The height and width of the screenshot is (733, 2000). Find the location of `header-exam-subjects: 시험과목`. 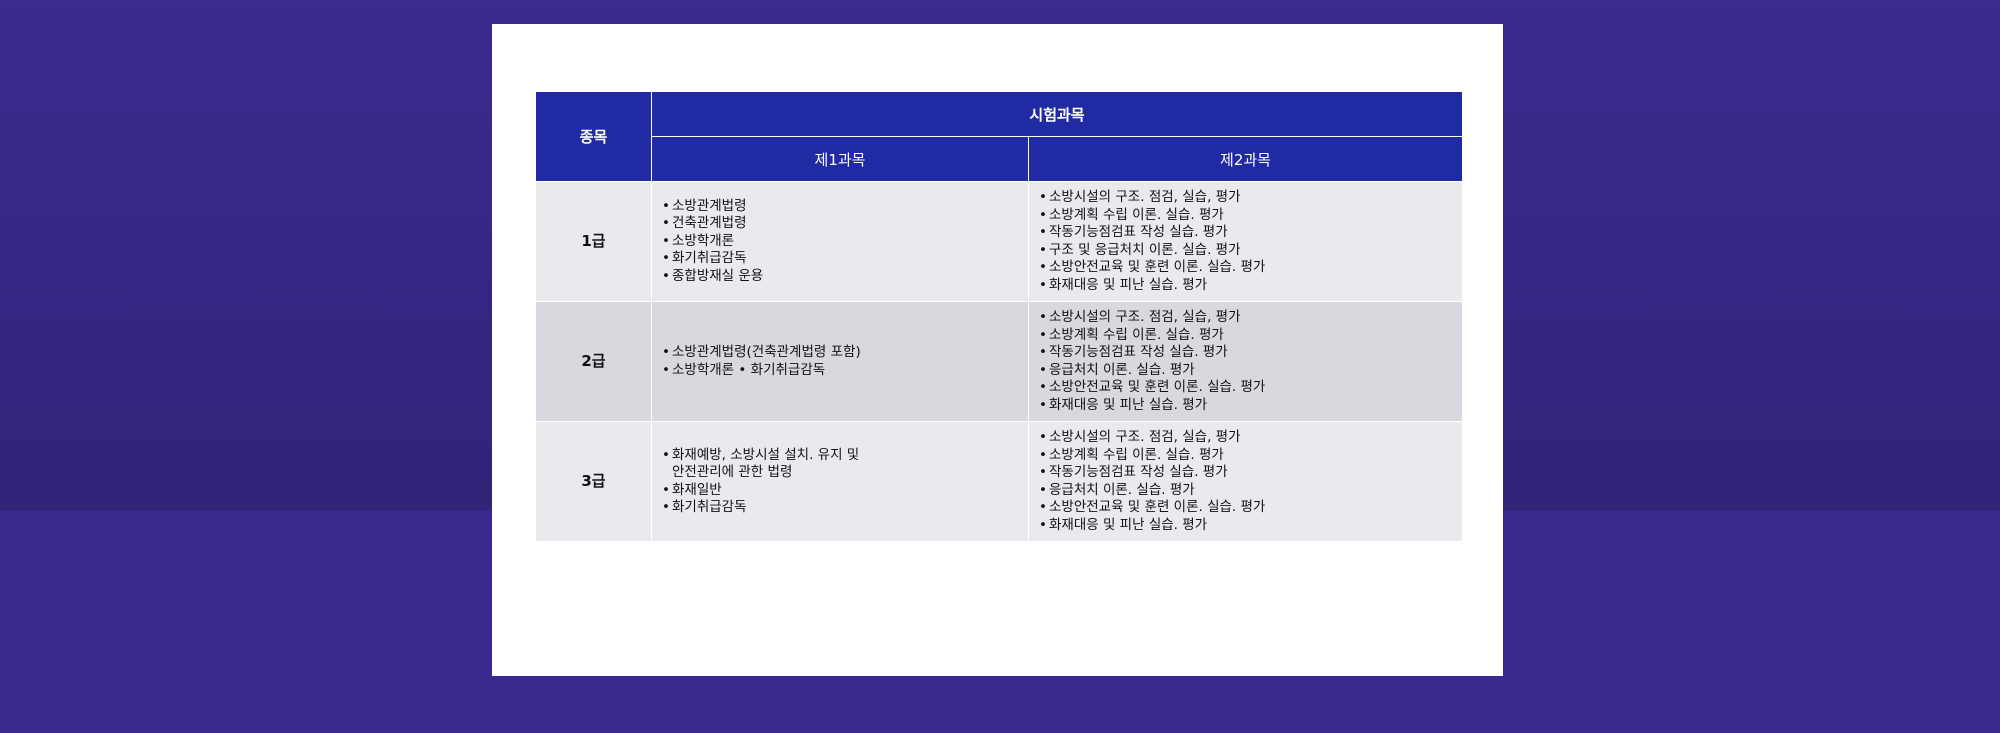

header-exam-subjects: 시험과목 is located at coordinates (1057, 114).